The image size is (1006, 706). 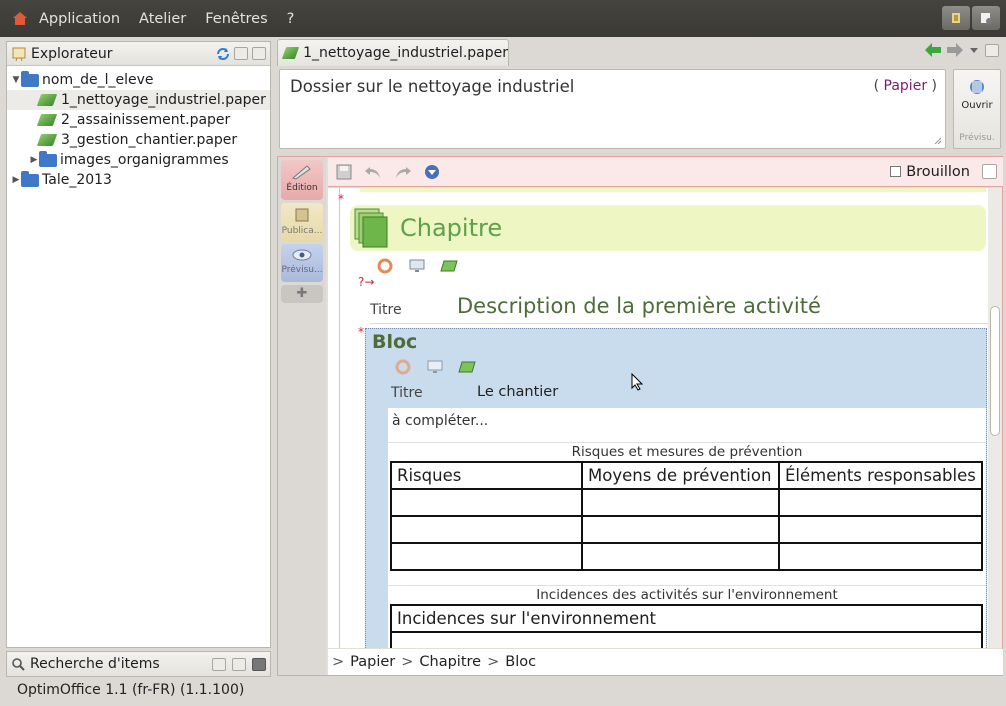 I want to click on explorer-icon, so click(x=19, y=54).